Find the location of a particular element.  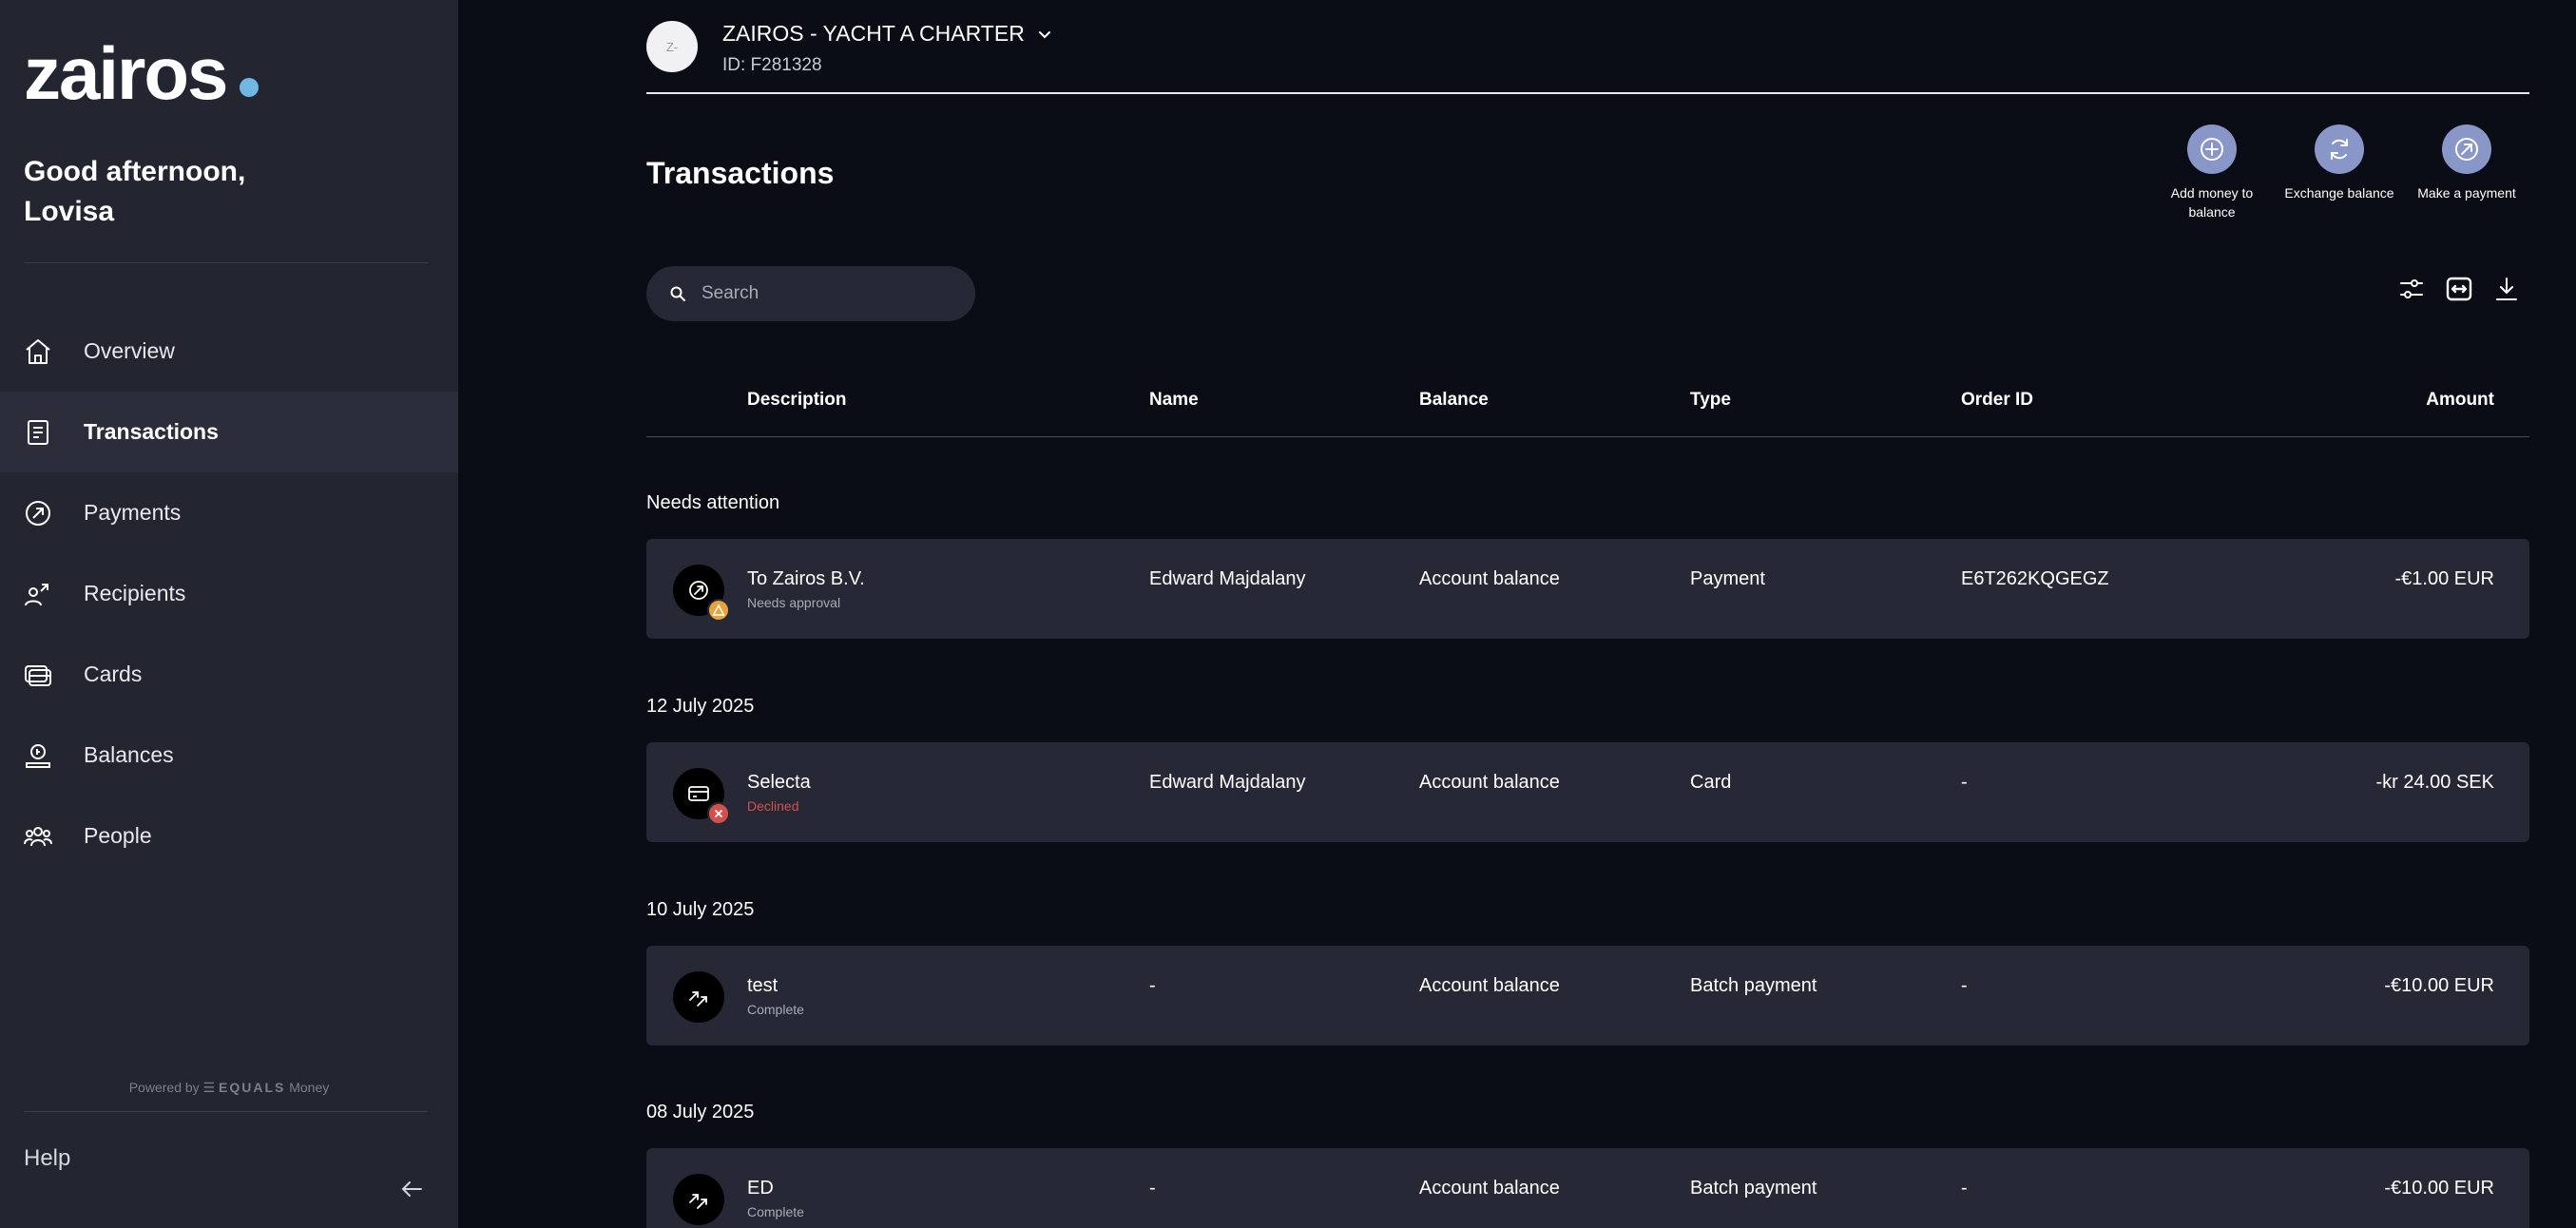

download-icon is located at coordinates (2507, 289).